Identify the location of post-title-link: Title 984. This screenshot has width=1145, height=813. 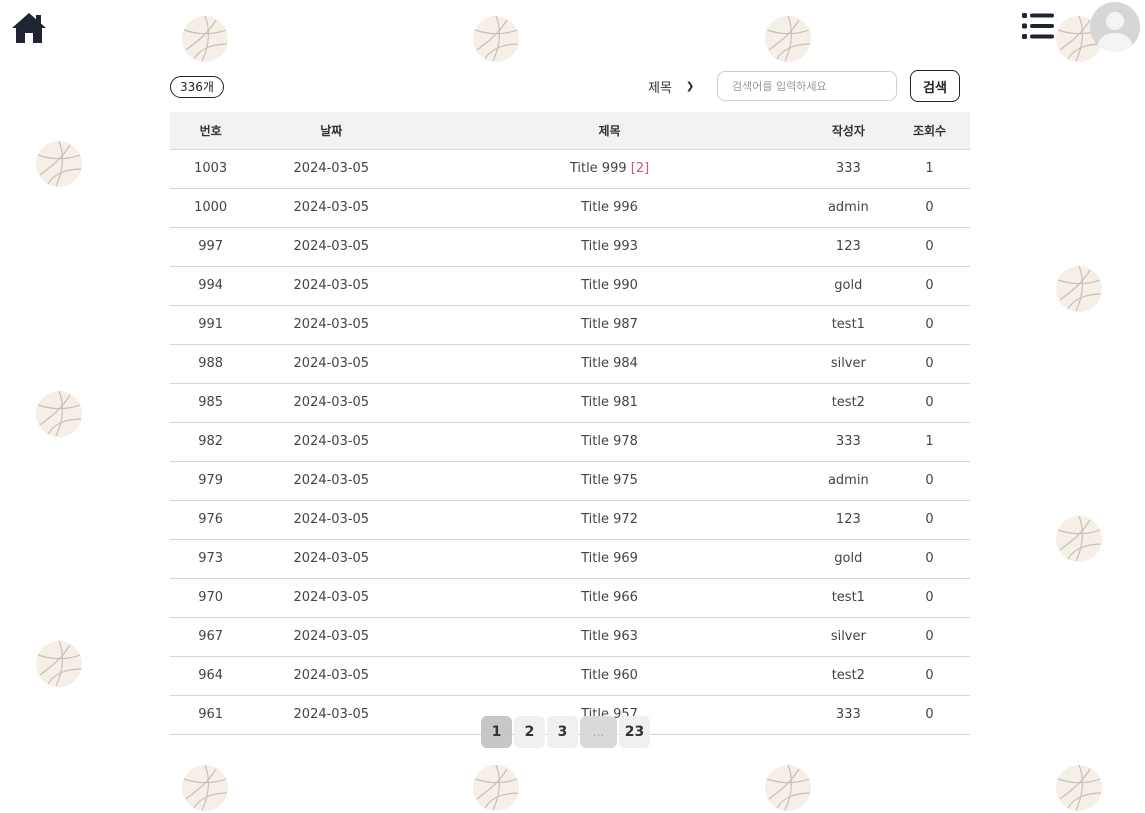
(609, 363).